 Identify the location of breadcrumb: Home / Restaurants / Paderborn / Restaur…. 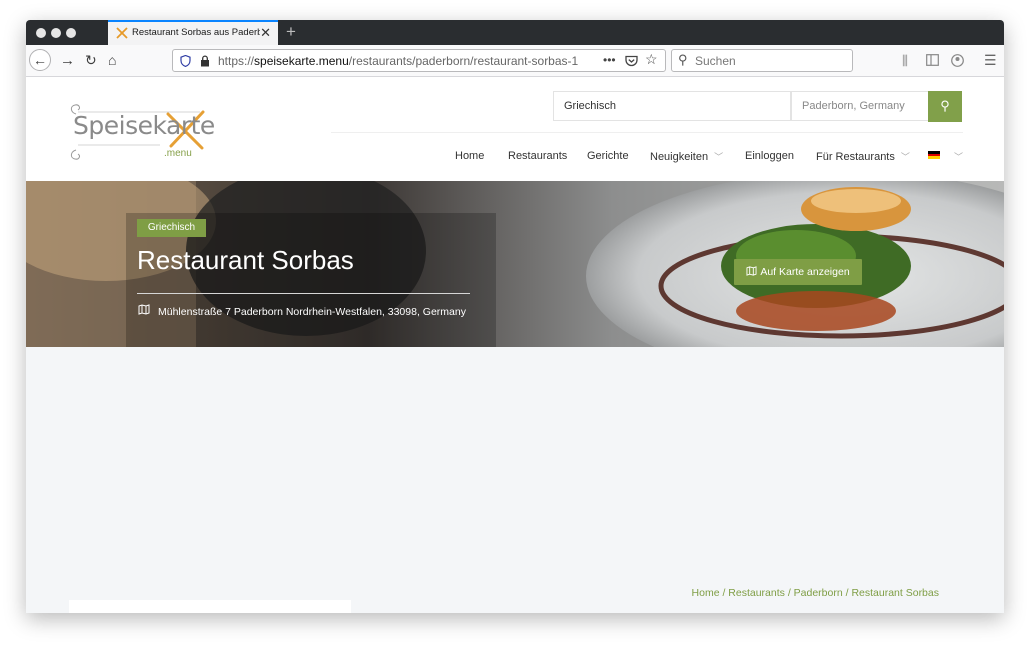
(815, 593).